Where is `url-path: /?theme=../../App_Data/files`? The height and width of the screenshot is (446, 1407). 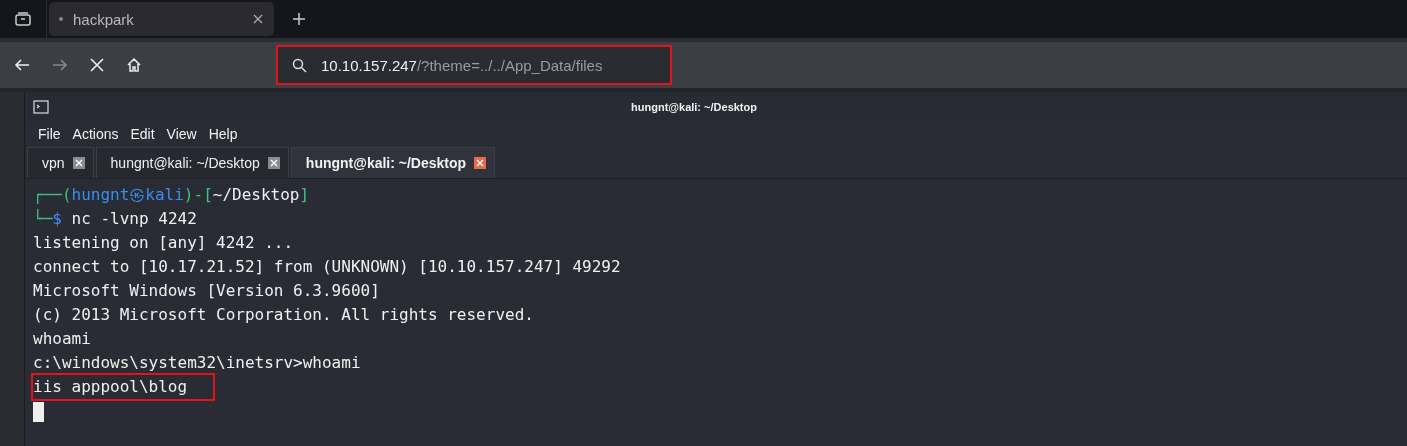 url-path: /?theme=../../App_Data/files is located at coordinates (509, 65).